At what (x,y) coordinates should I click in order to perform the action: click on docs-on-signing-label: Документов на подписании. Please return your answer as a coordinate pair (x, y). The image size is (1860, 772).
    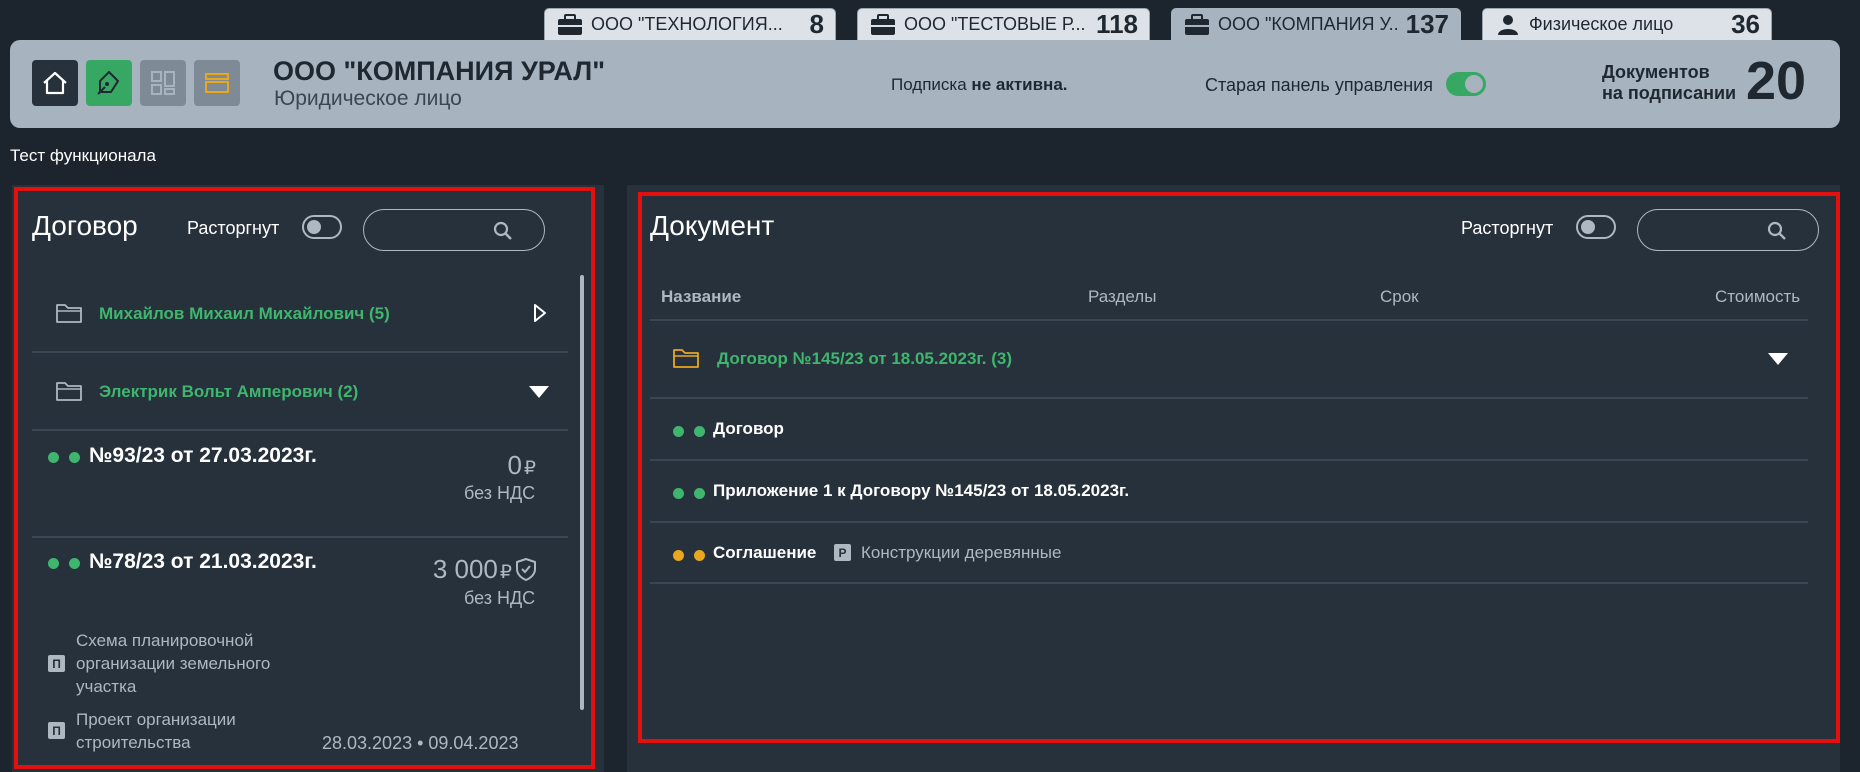
    Looking at the image, I should click on (1669, 83).